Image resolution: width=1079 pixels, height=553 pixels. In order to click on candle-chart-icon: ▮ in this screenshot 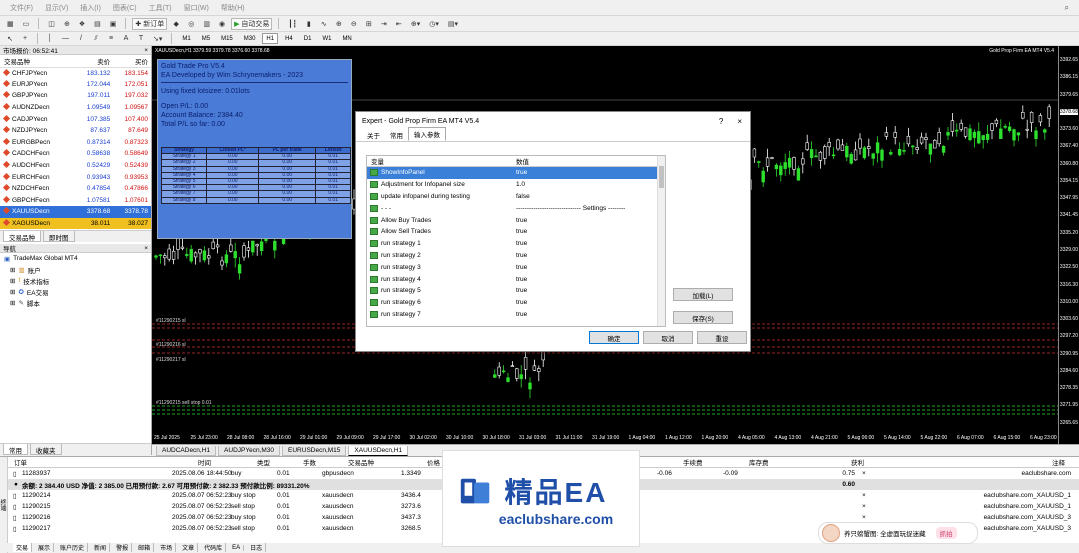, I will do `click(309, 24)`.